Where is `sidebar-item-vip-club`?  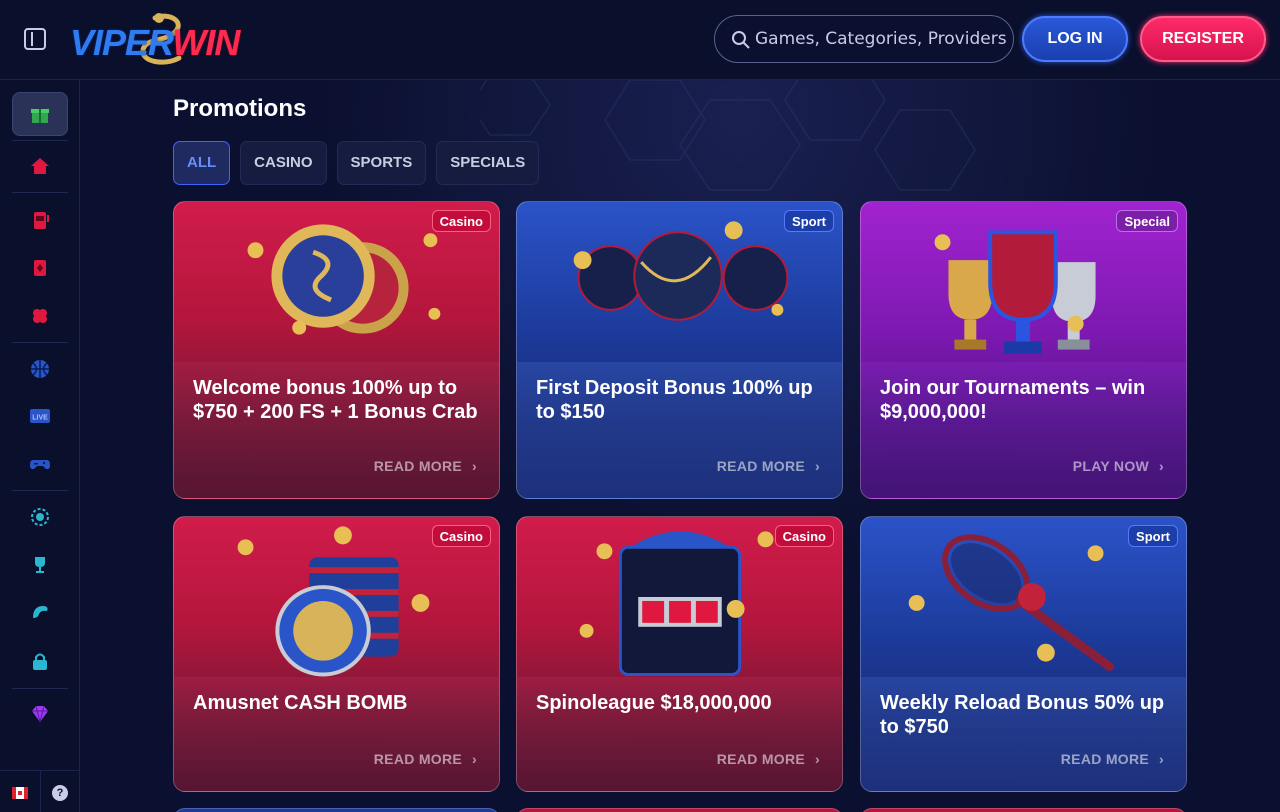
sidebar-item-vip-club is located at coordinates (40, 714).